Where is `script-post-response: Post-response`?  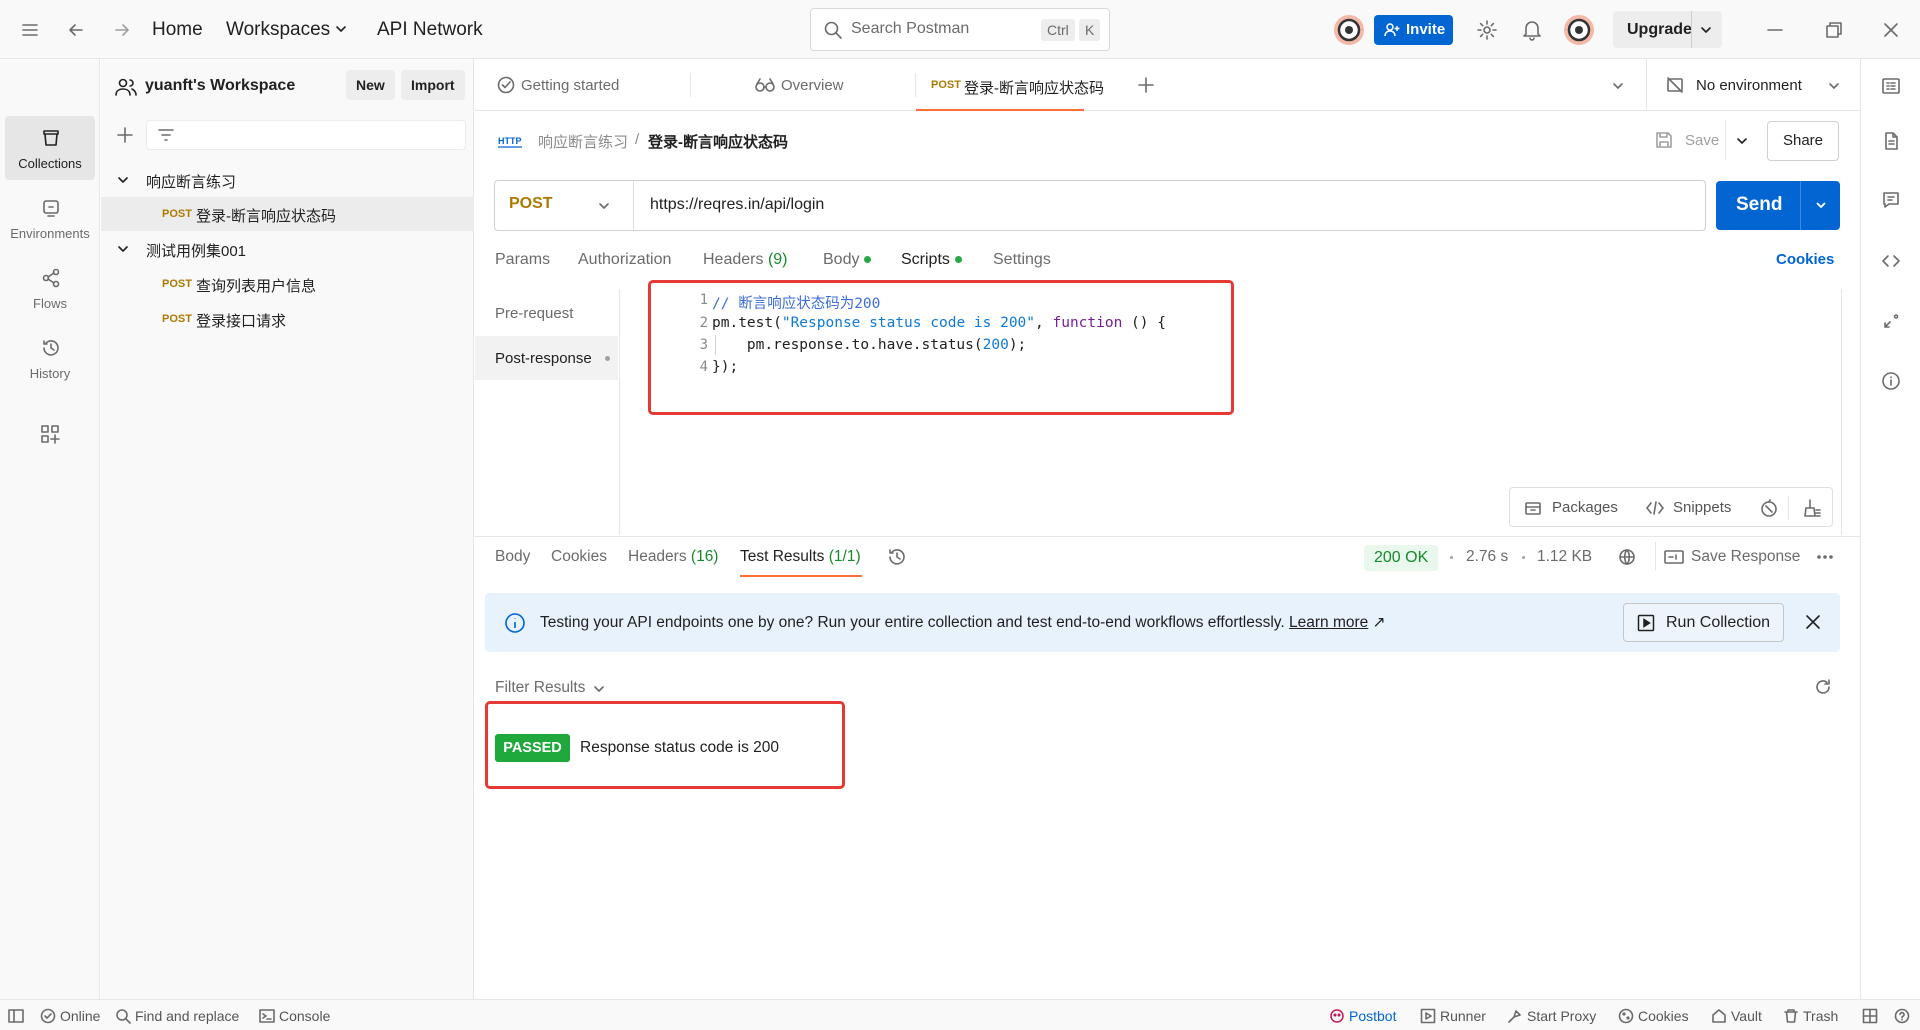
script-post-response: Post-response is located at coordinates (546, 358).